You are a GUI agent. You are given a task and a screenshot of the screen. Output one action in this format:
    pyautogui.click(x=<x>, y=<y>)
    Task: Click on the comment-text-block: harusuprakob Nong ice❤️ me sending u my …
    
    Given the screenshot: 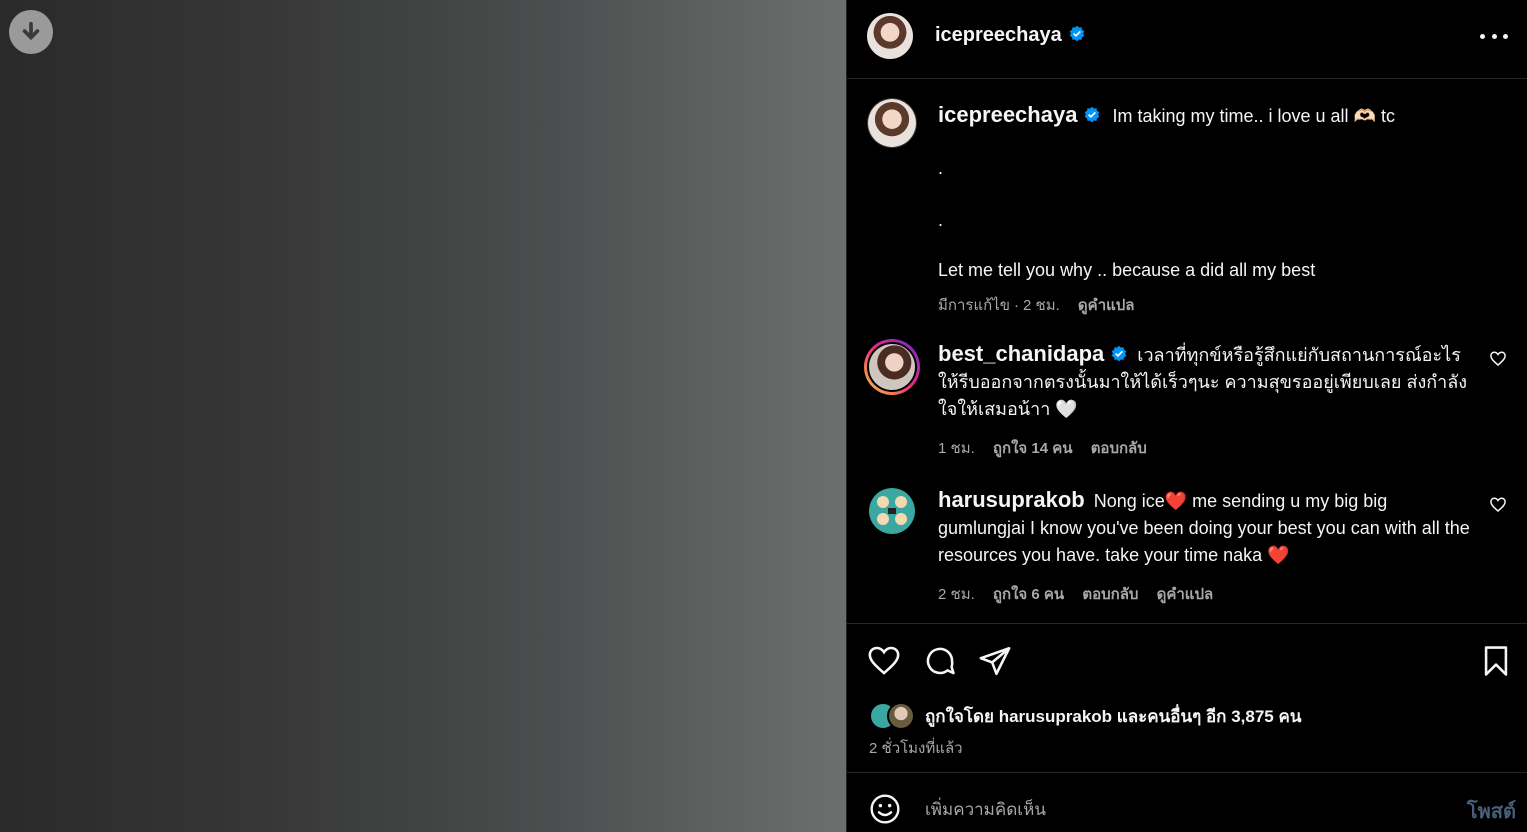 What is the action you would take?
    pyautogui.click(x=1206, y=527)
    